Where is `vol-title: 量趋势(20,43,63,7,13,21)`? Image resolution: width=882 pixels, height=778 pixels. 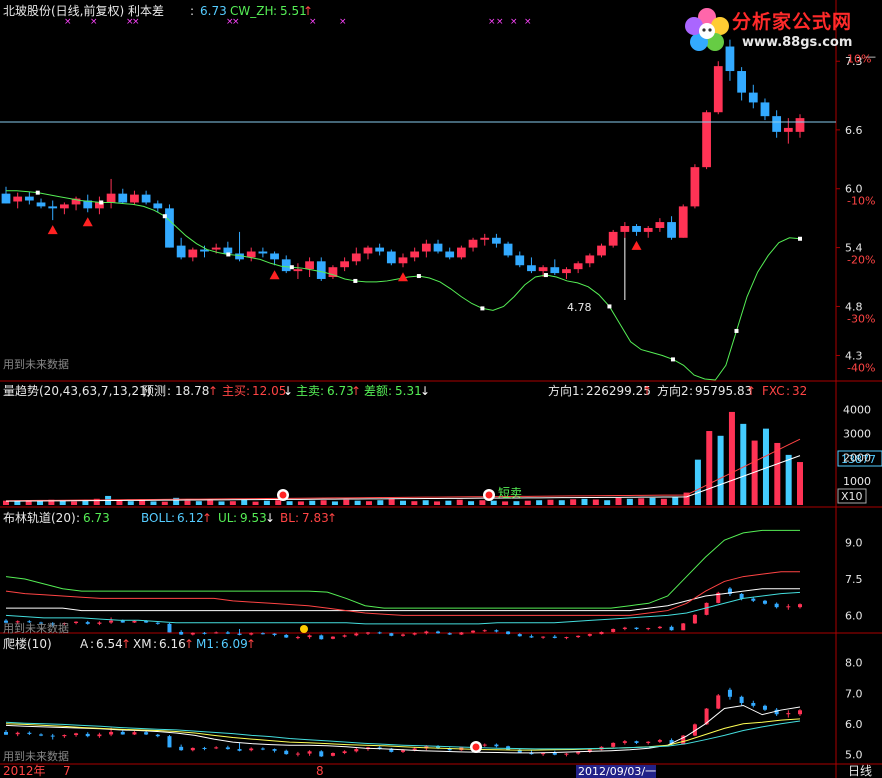
vol-title: 量趋势(20,43,63,7,13,21) is located at coordinates (77, 391).